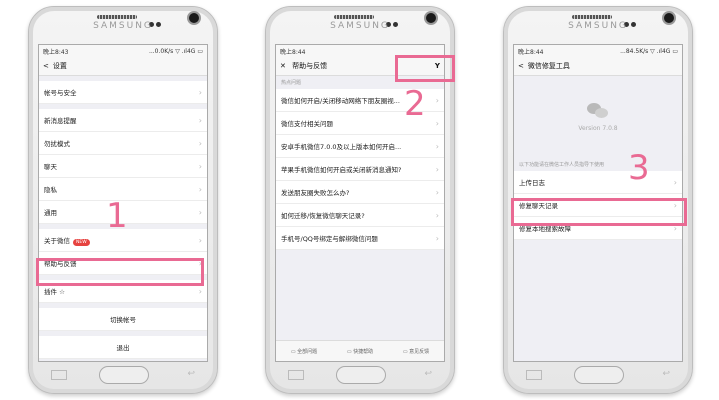  Describe the element at coordinates (310, 66) in the screenshot. I see `page-title: 帮助与反馈` at that location.